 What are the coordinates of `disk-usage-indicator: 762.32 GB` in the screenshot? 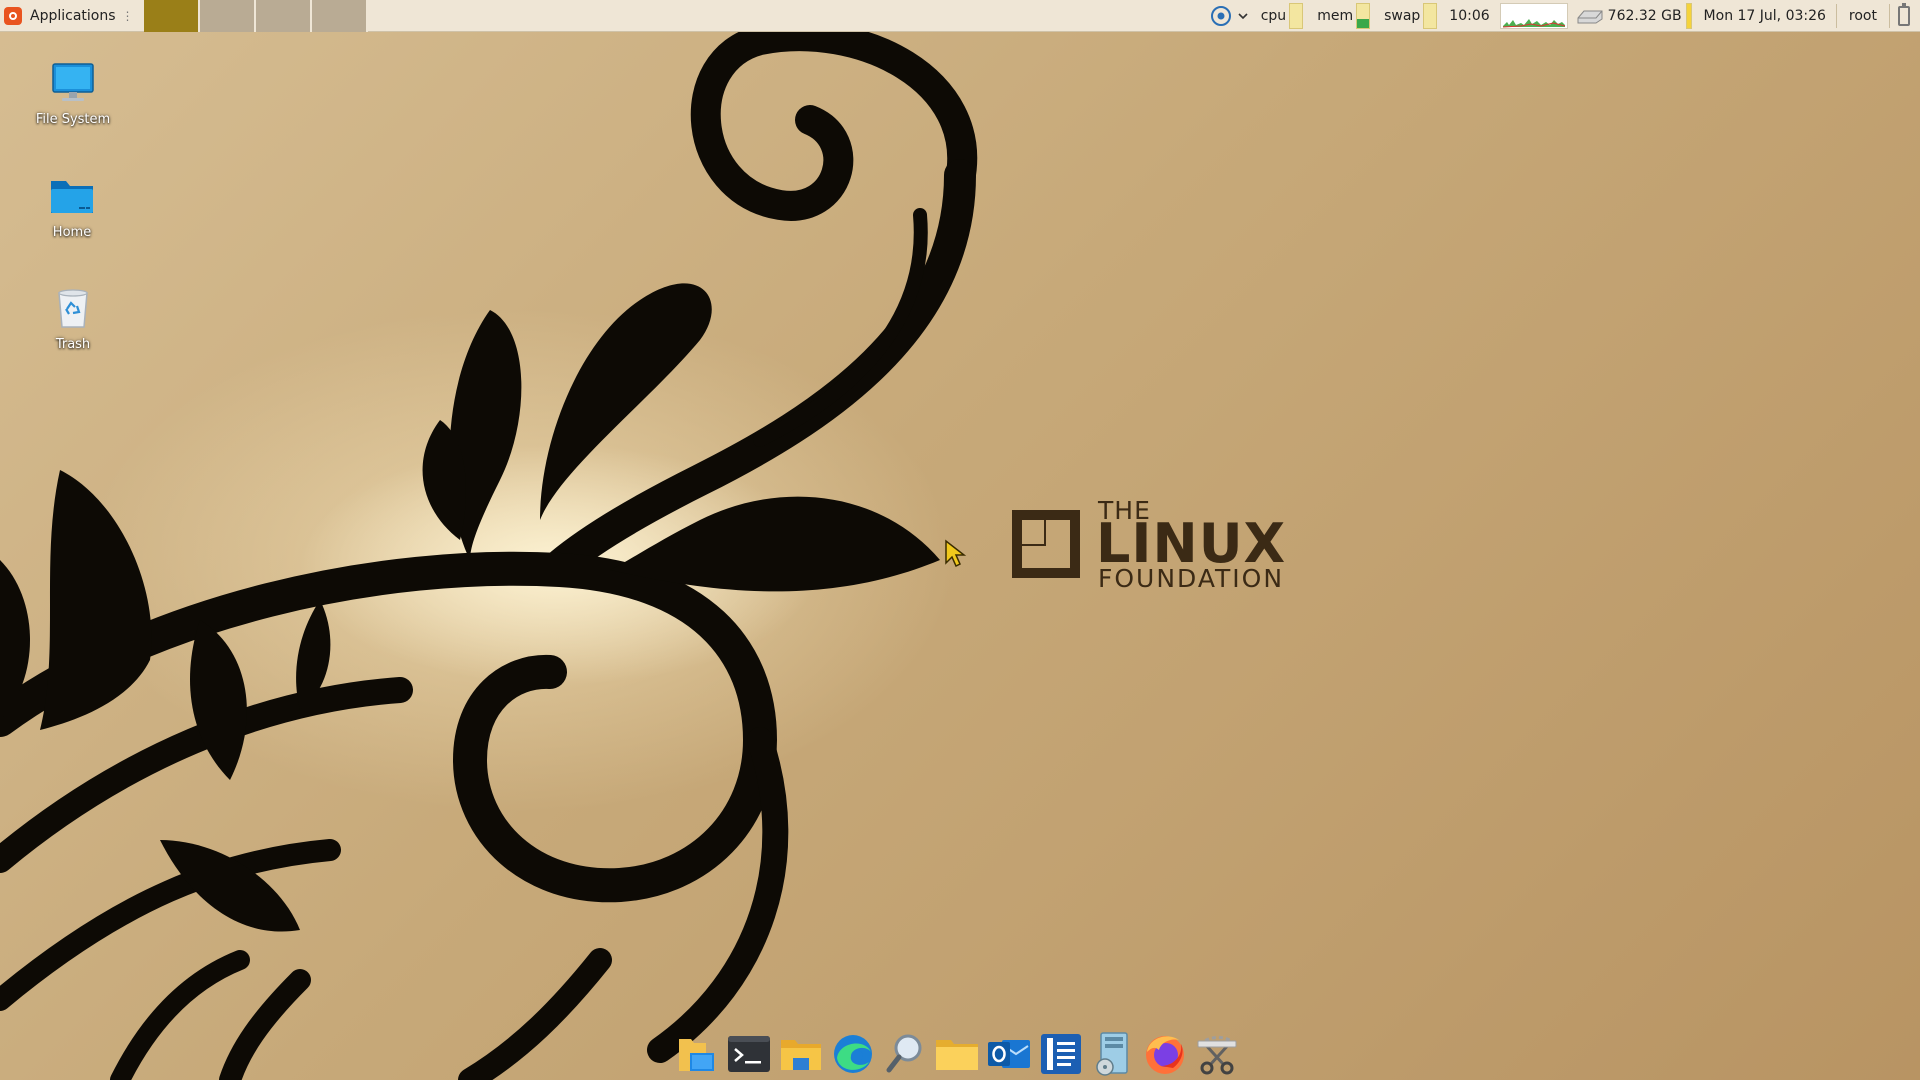 It's located at (1635, 16).